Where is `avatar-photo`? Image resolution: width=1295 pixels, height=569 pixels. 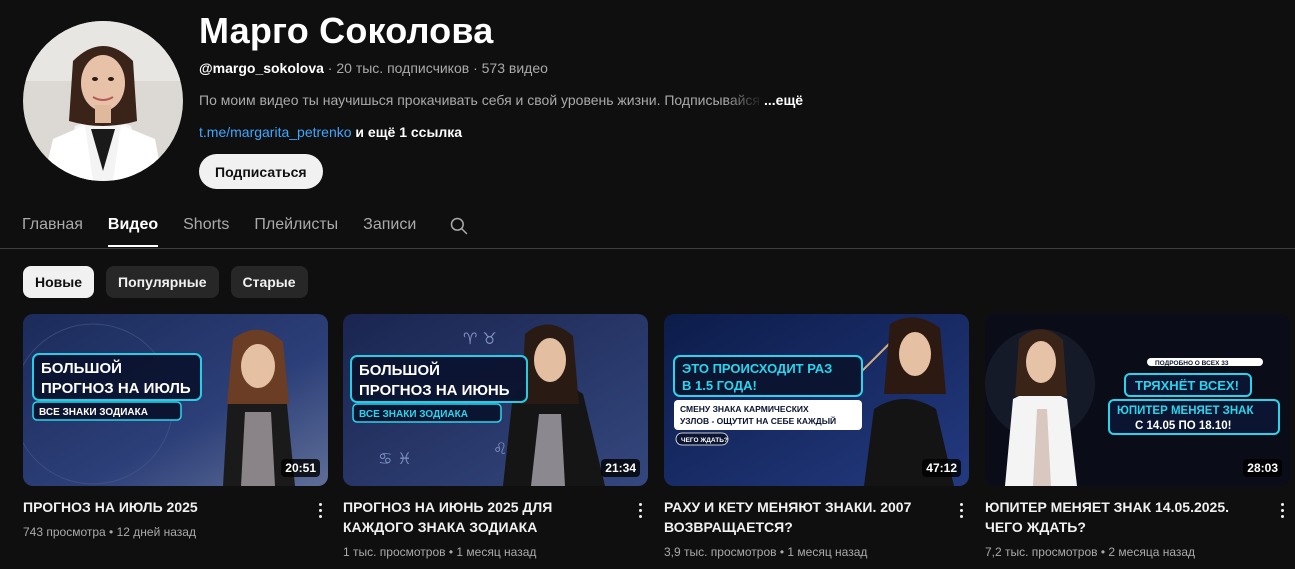
avatar-photo is located at coordinates (103, 101).